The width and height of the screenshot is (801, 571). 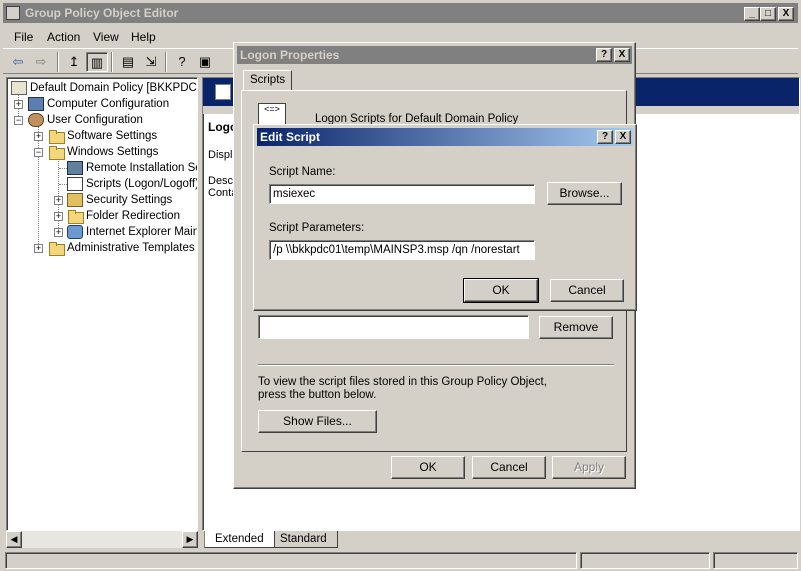 What do you see at coordinates (142, 168) in the screenshot?
I see `tree-label: Remote Installation Ser` at bounding box center [142, 168].